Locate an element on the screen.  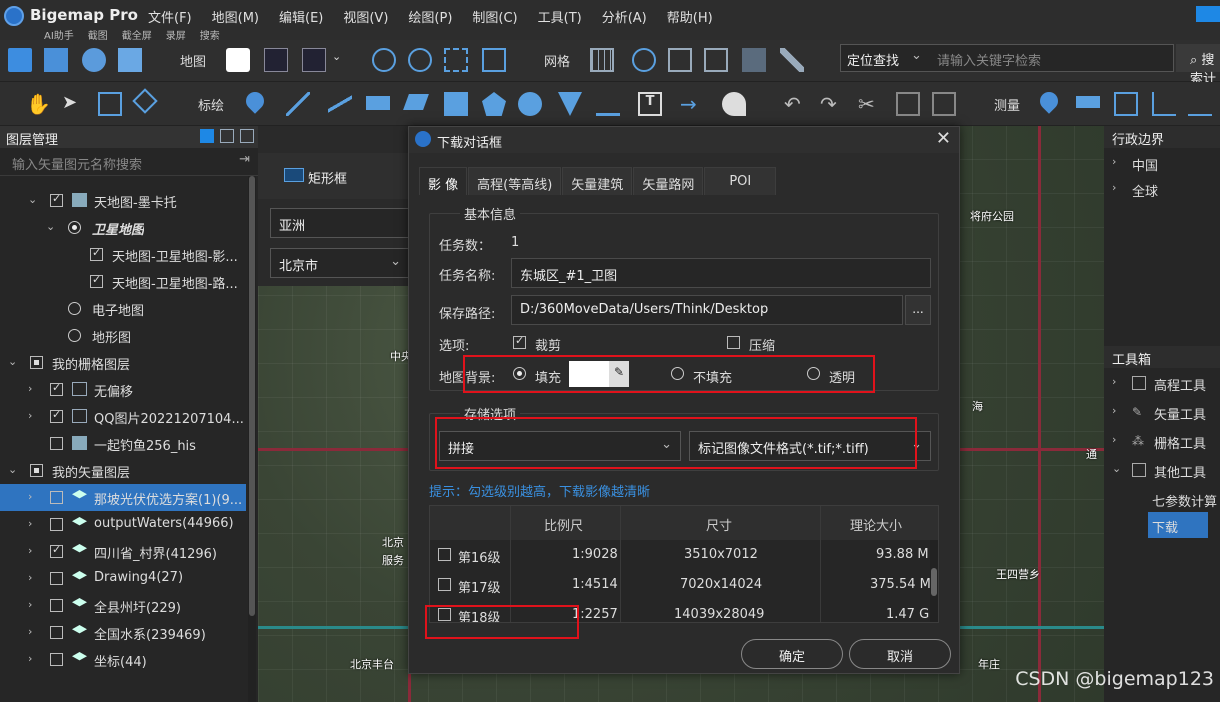
window-close-button is located at coordinates (1208, 14).